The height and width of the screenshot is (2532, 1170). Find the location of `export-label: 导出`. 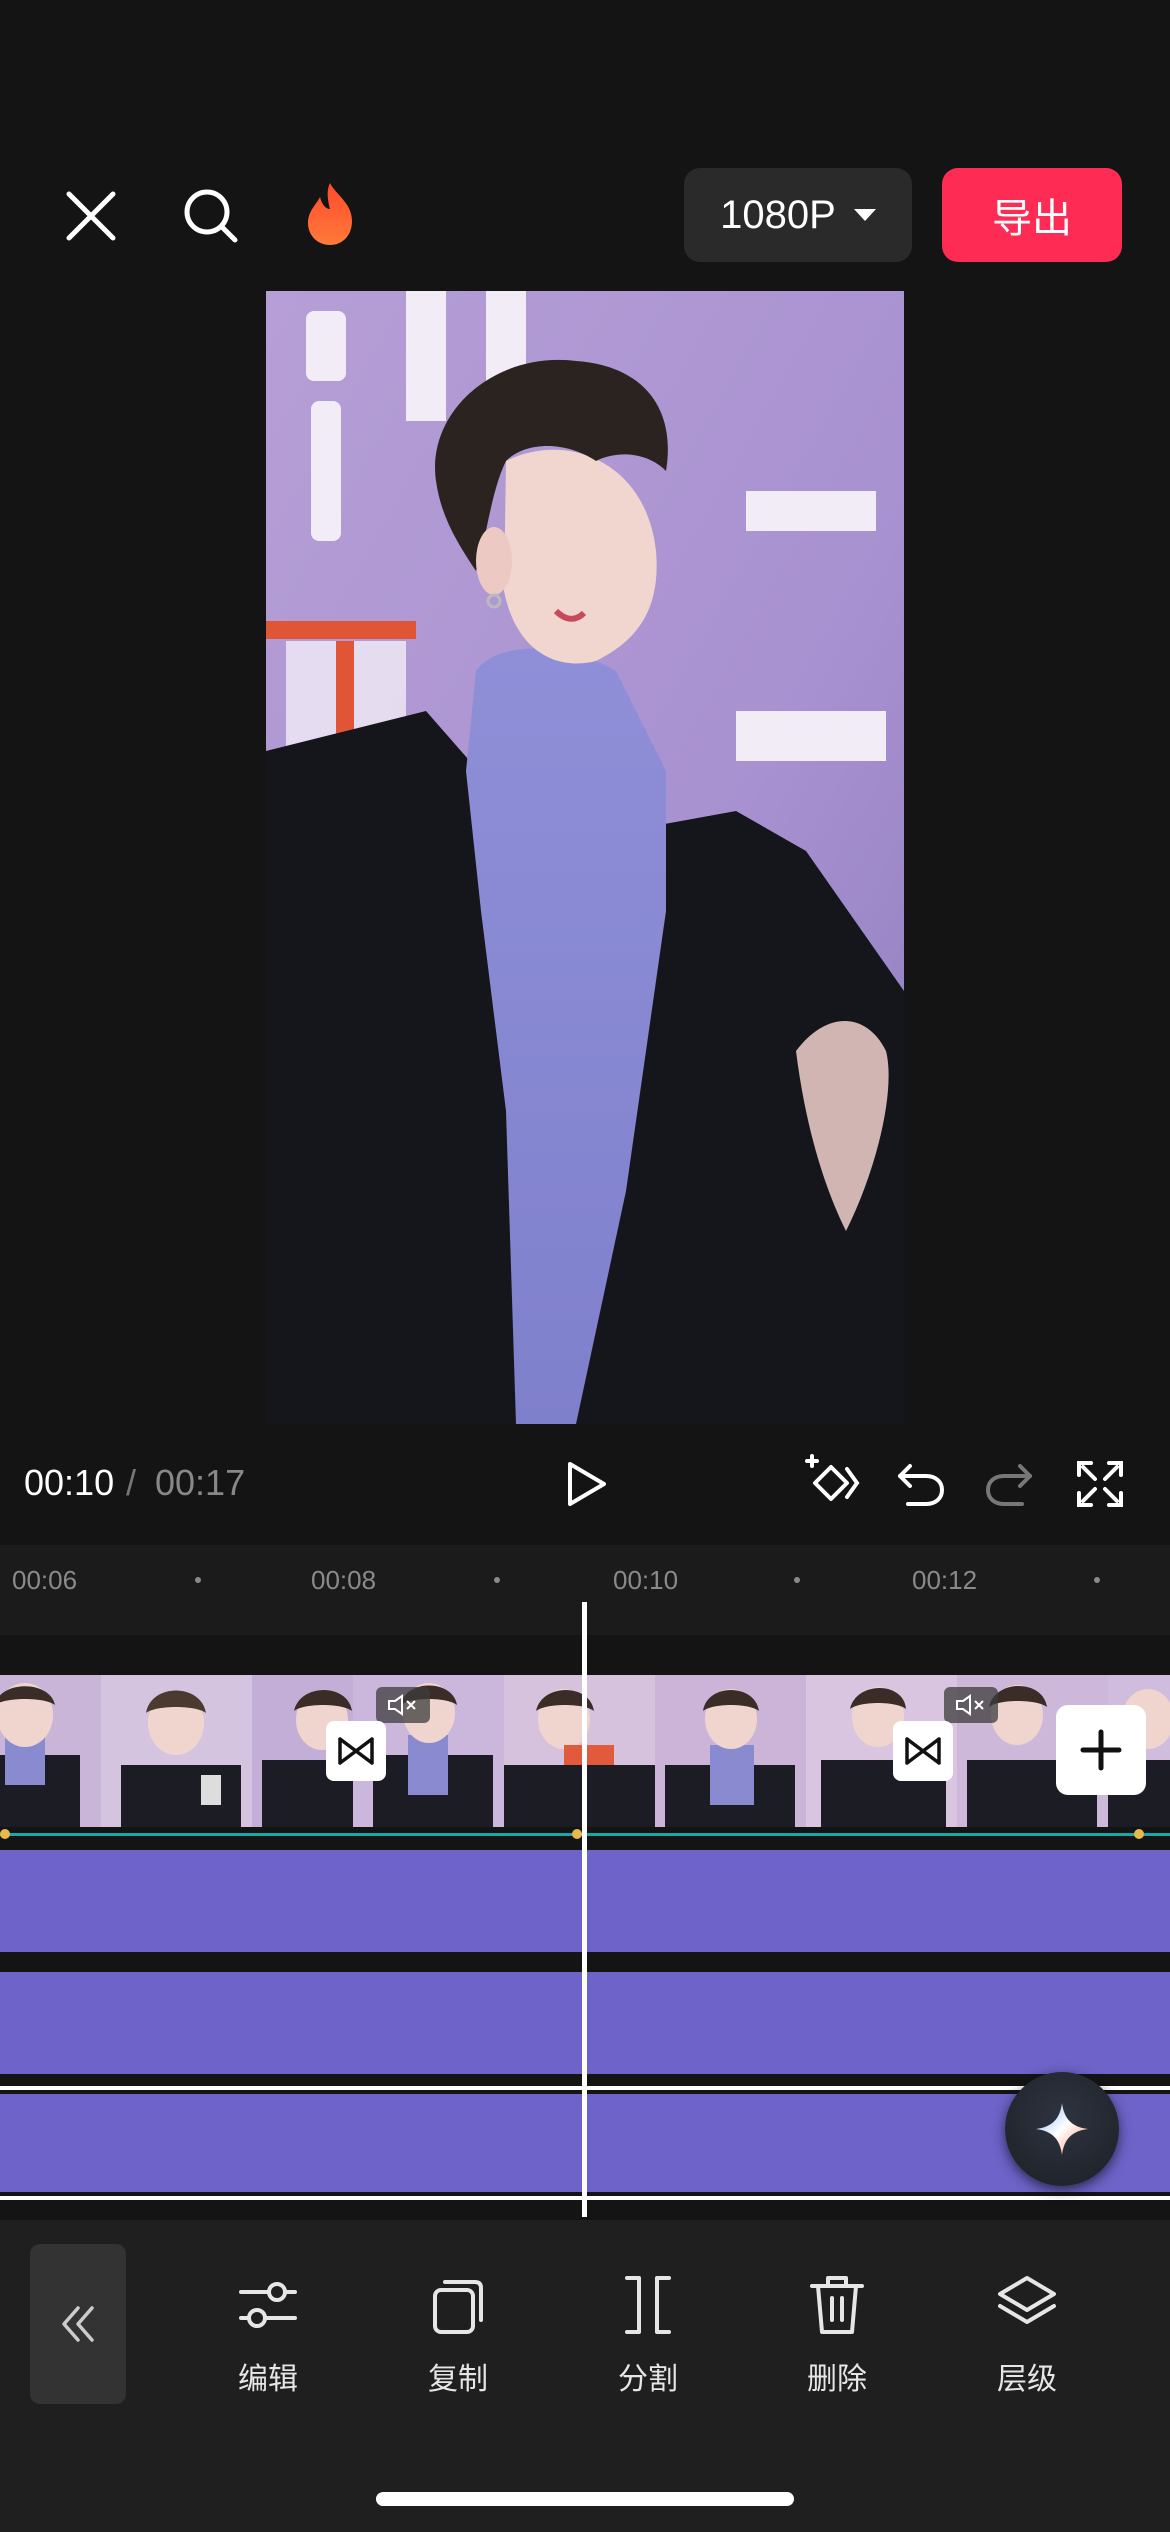

export-label: 导出 is located at coordinates (1032, 219).